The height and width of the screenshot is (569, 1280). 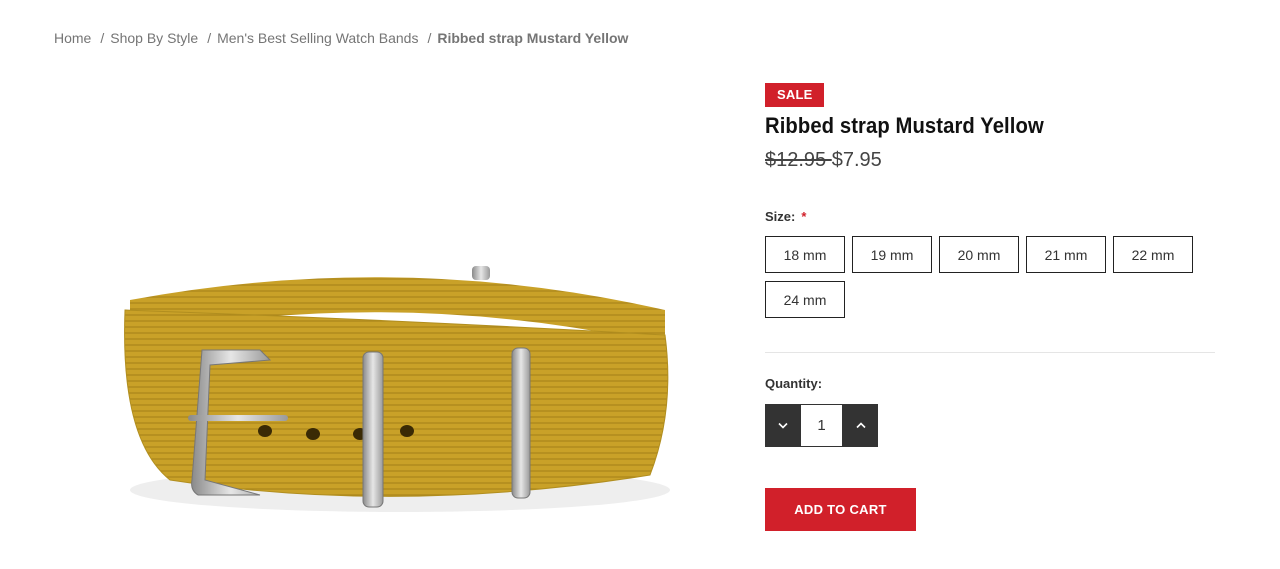 I want to click on chevron-up-icon, so click(x=860, y=425).